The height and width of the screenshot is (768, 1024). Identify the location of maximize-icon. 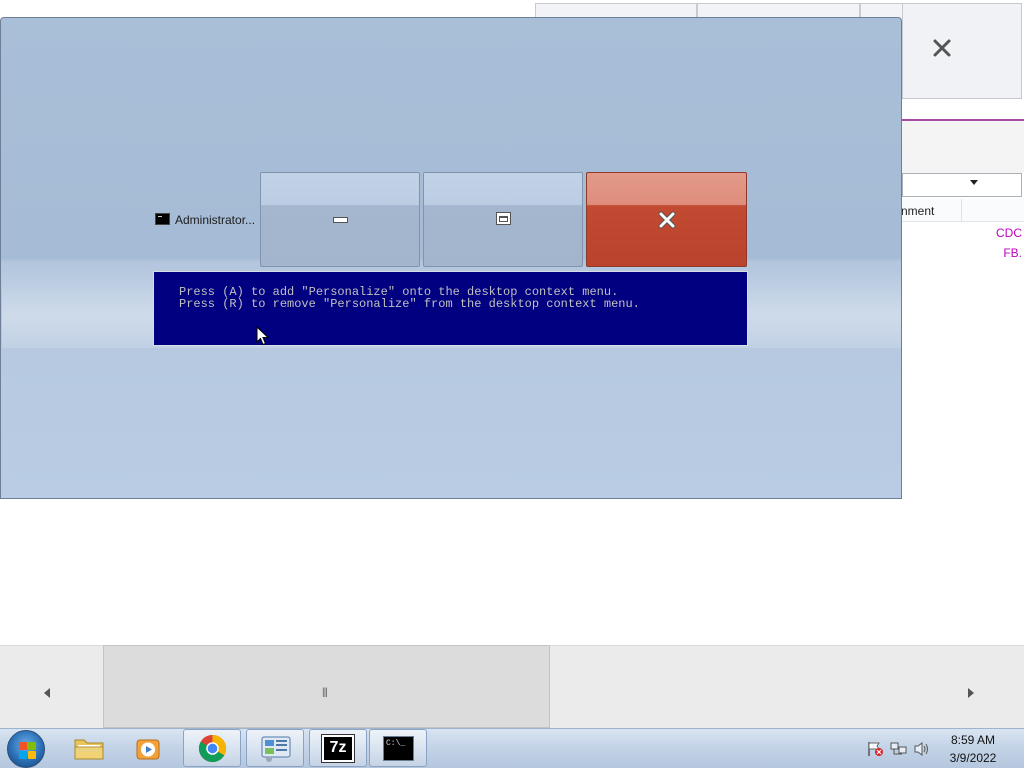
(503, 218).